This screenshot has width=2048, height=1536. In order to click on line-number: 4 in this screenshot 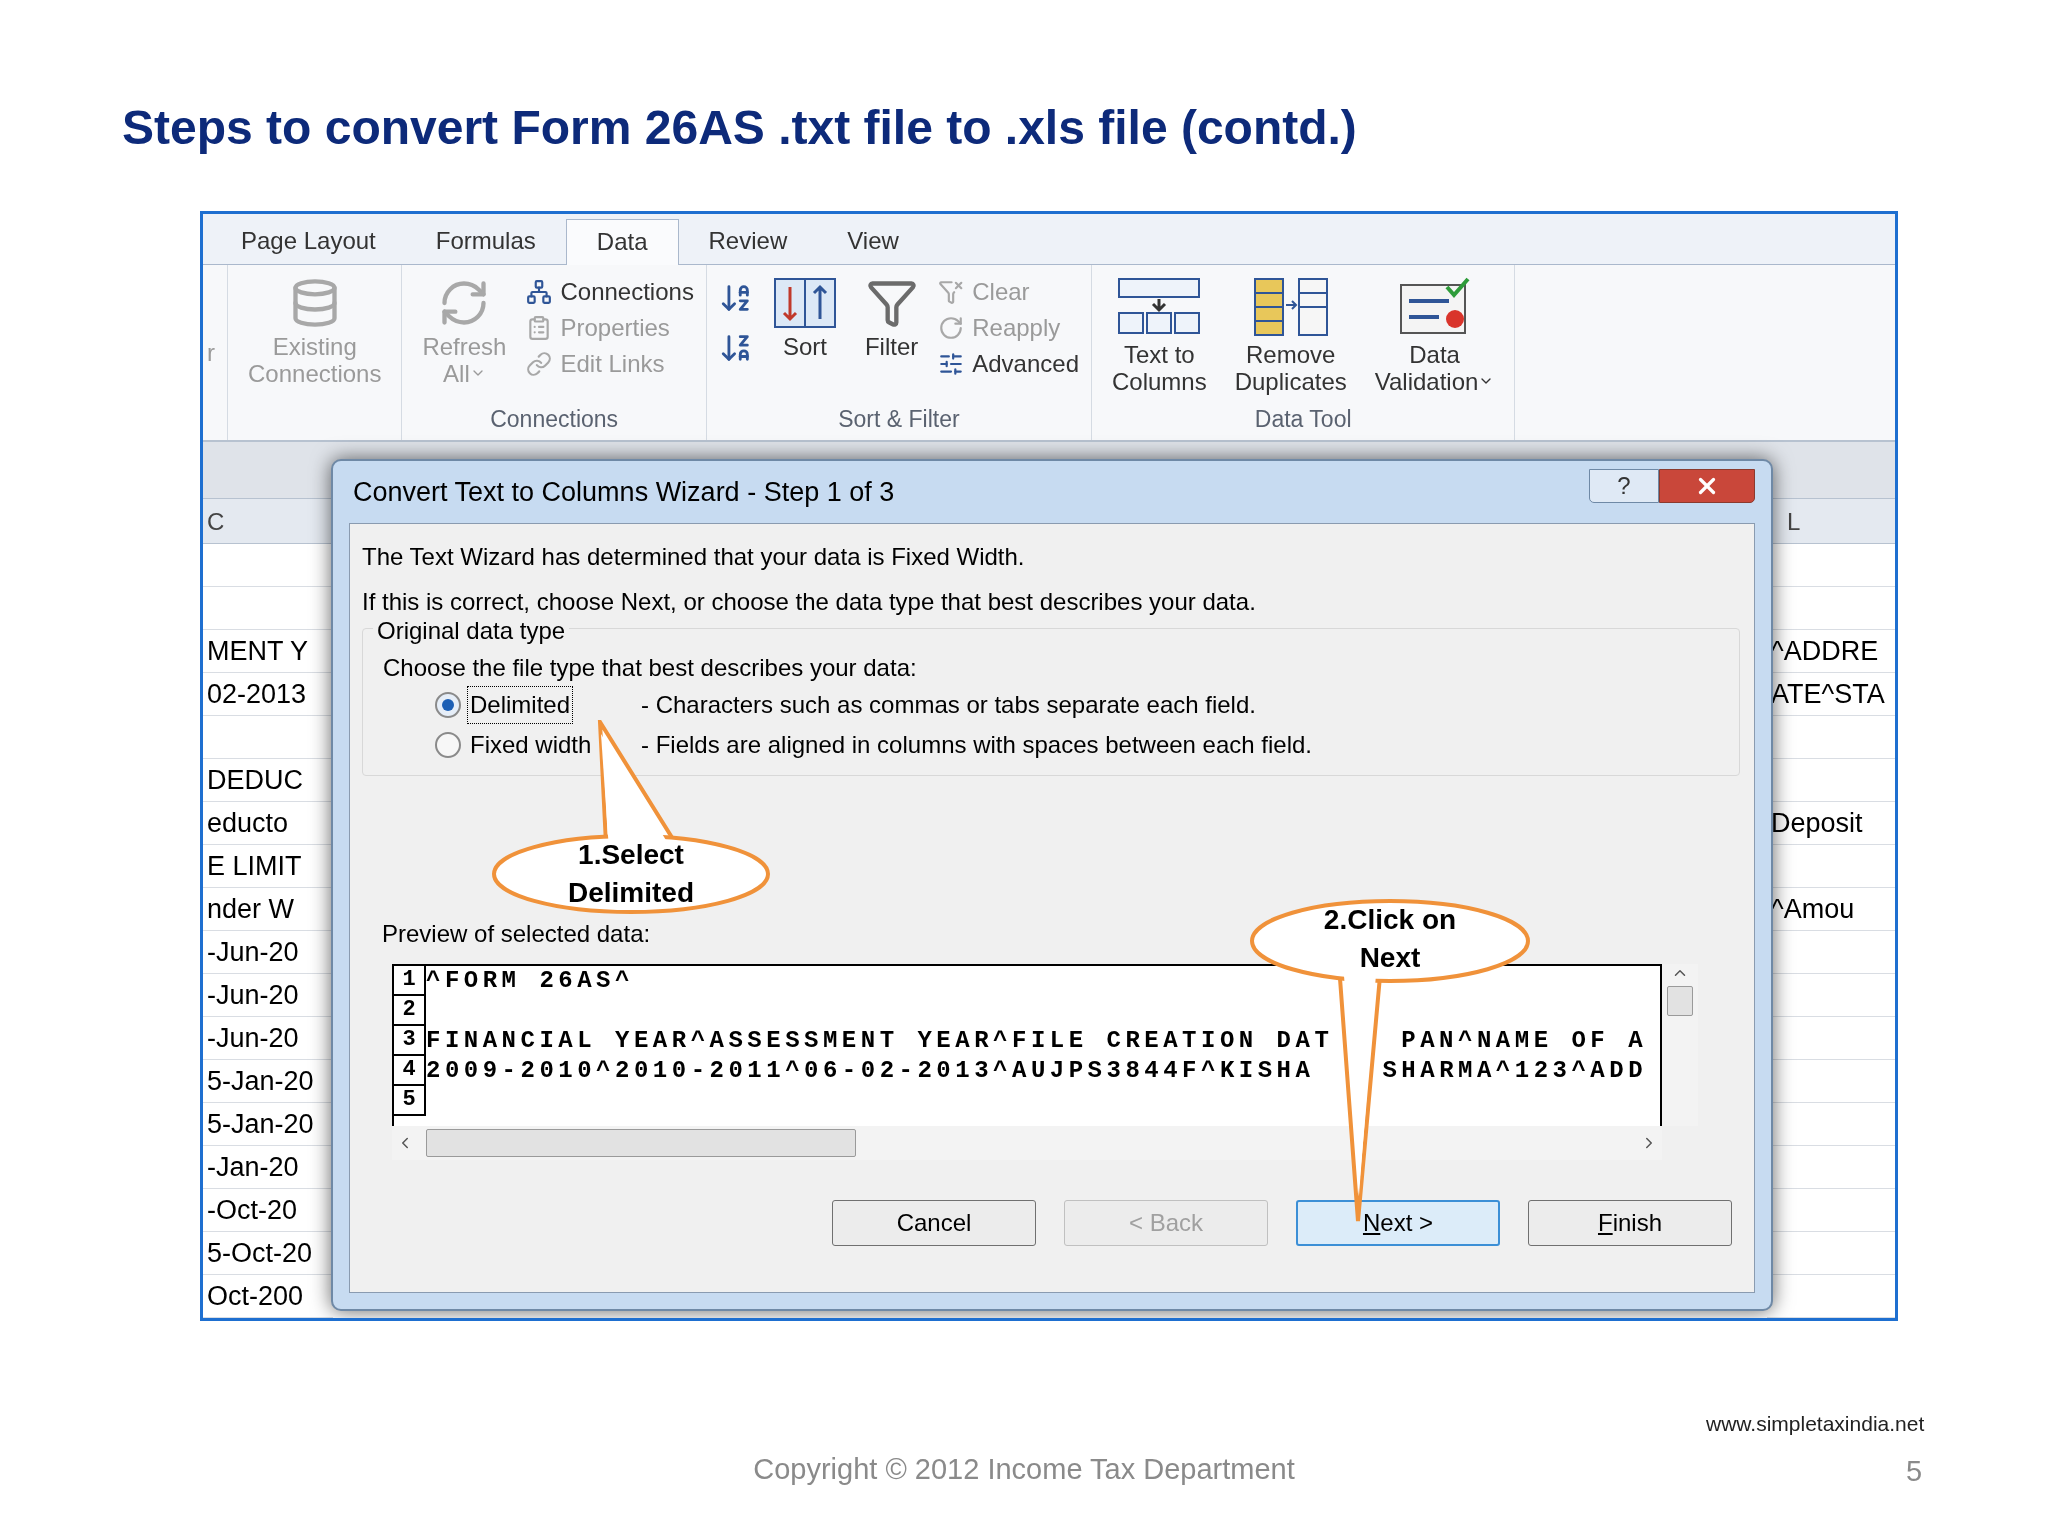, I will do `click(410, 1071)`.